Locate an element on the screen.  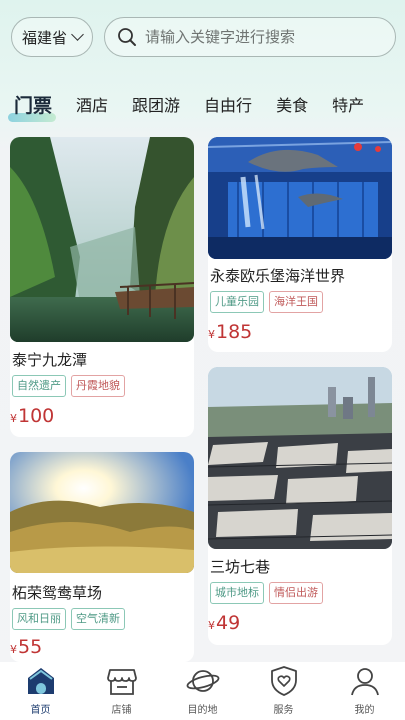
tag: 自然遗产 is located at coordinates (39, 386).